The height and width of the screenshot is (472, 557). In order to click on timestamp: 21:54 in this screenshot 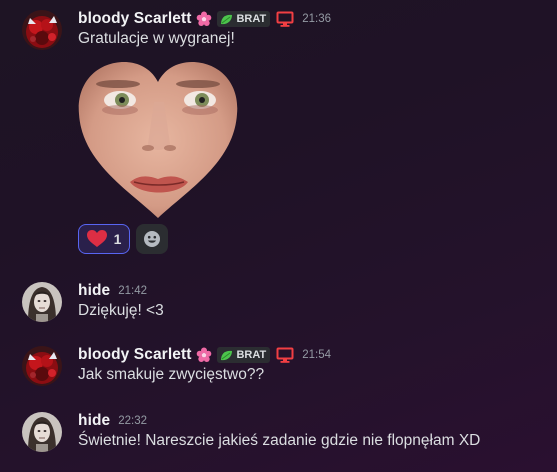, I will do `click(316, 355)`.